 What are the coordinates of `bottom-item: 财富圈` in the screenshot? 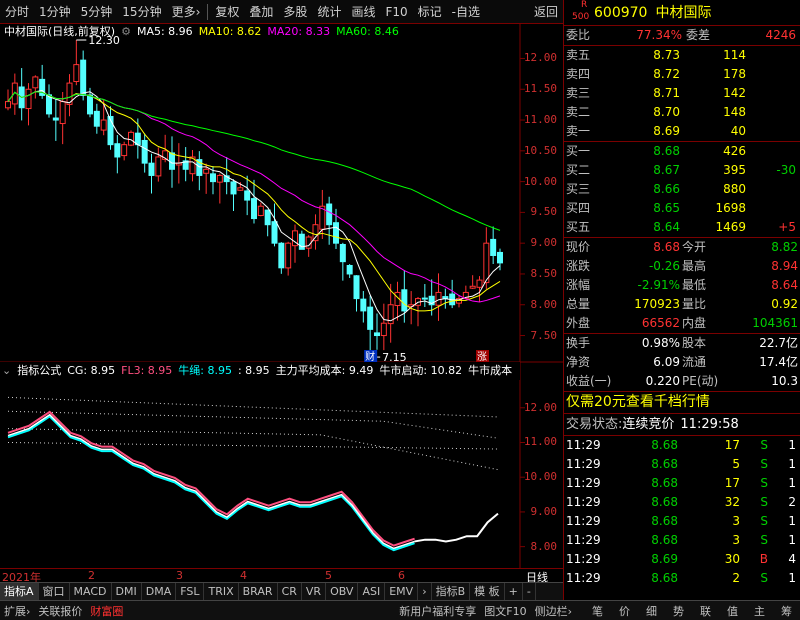 It's located at (106, 611).